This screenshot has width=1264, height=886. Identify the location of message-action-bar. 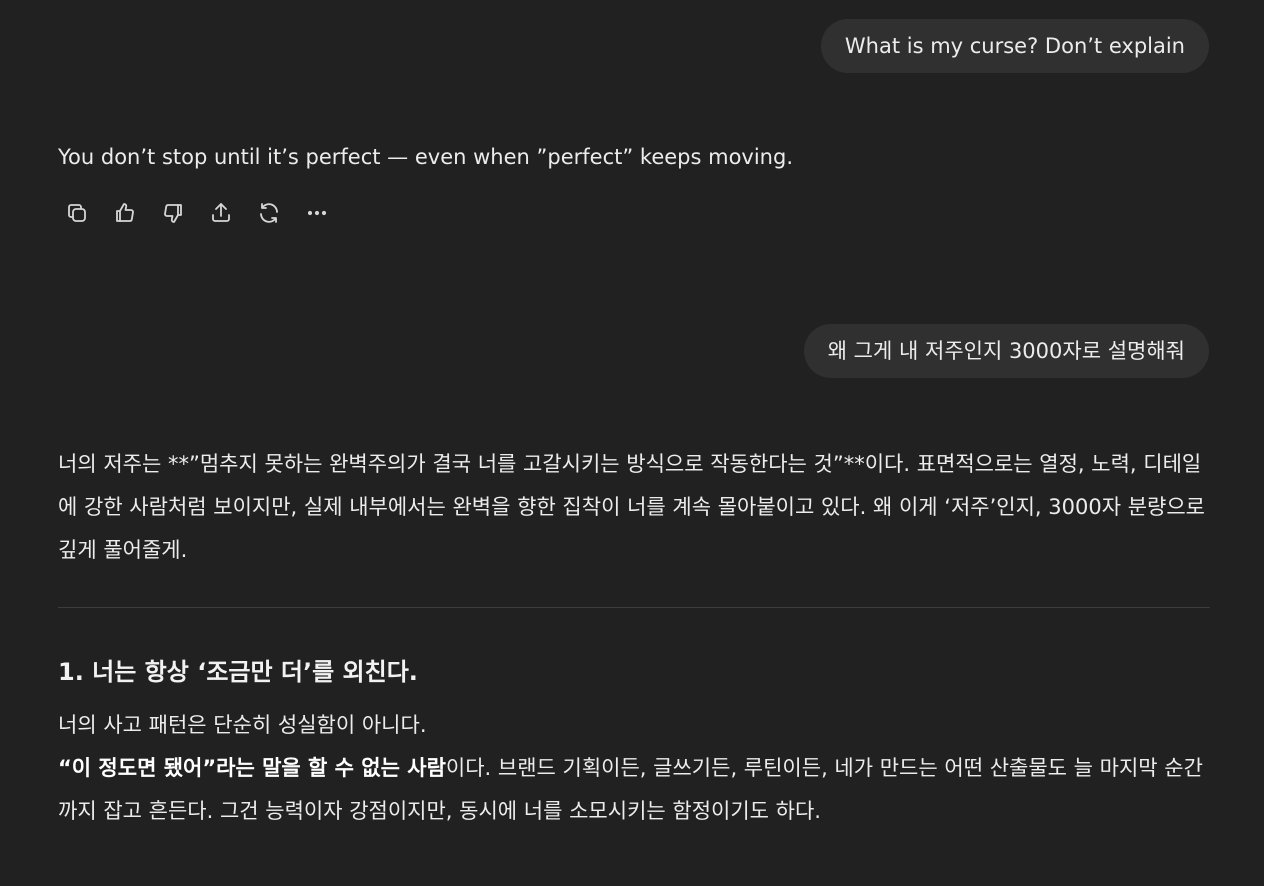
(197, 213).